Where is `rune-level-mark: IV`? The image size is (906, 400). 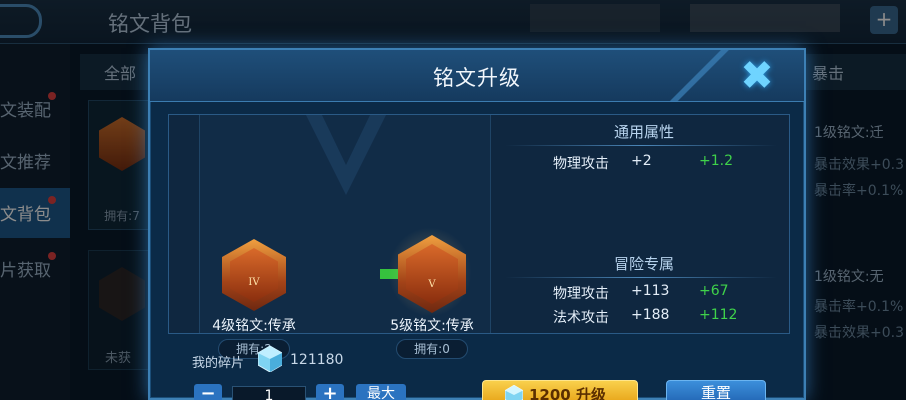
rune-level-mark: IV is located at coordinates (254, 282).